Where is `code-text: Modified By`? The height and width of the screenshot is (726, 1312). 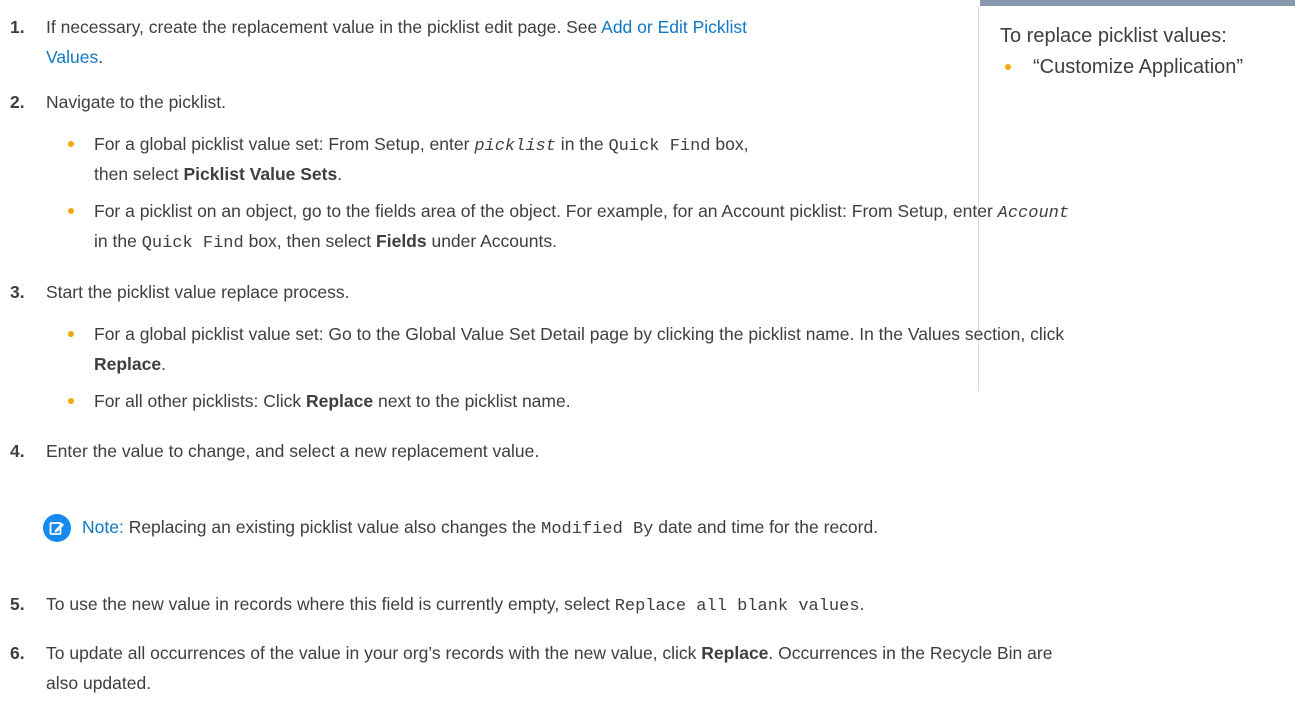 code-text: Modified By is located at coordinates (597, 529).